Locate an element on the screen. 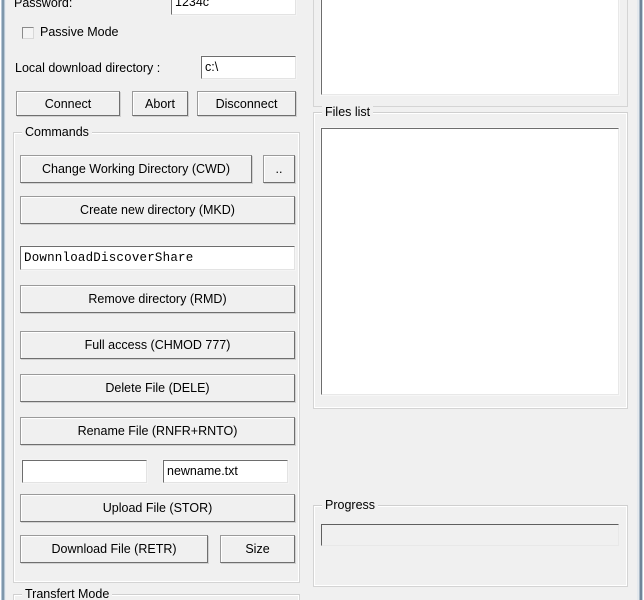 Image resolution: width=644 pixels, height=600 pixels. commands-group-title: Commands is located at coordinates (57, 132).